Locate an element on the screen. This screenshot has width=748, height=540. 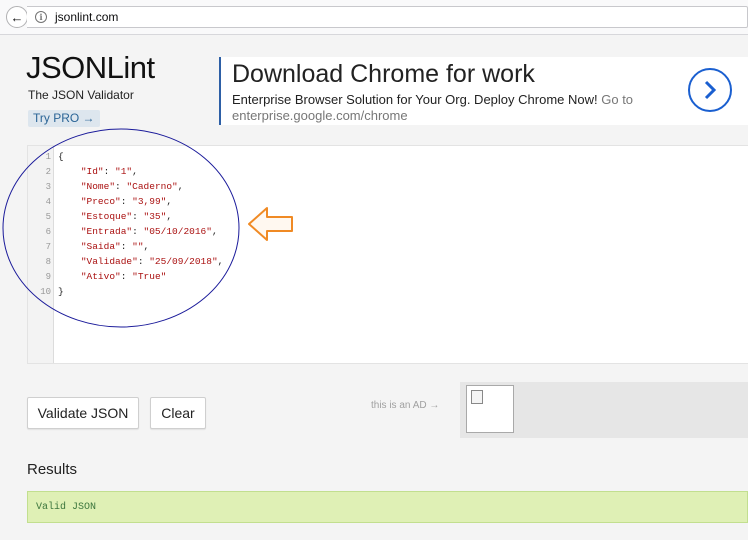
line-number: 9 is located at coordinates (48, 277).